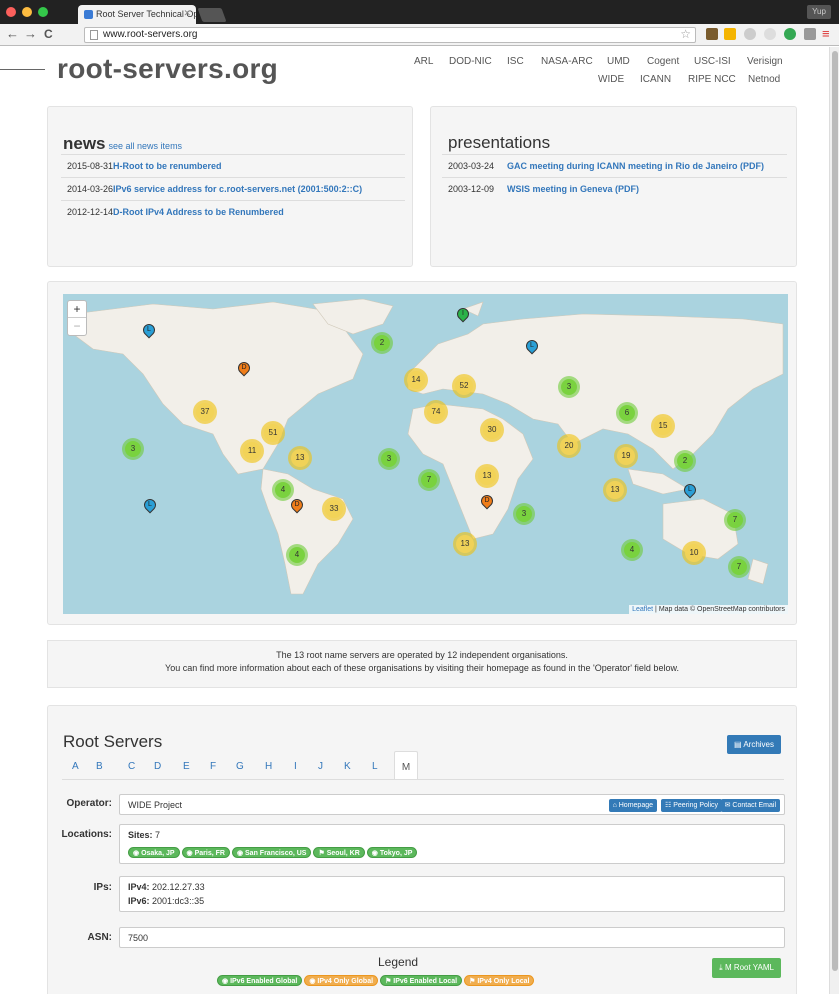  What do you see at coordinates (463, 315) in the screenshot?
I see `map-marker: I` at bounding box center [463, 315].